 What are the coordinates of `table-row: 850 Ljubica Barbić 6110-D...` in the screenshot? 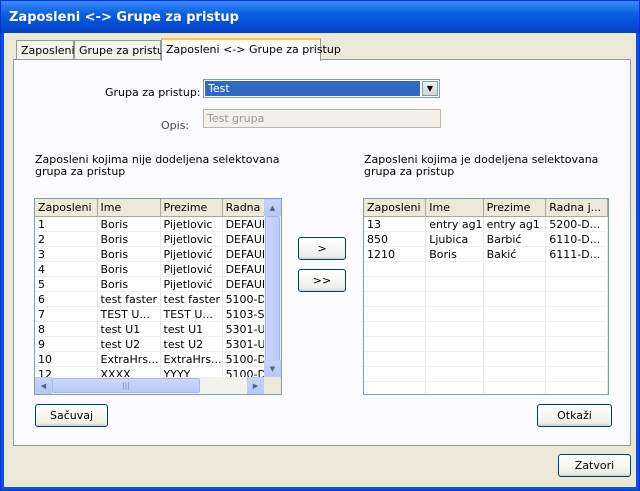 It's located at (486, 239).